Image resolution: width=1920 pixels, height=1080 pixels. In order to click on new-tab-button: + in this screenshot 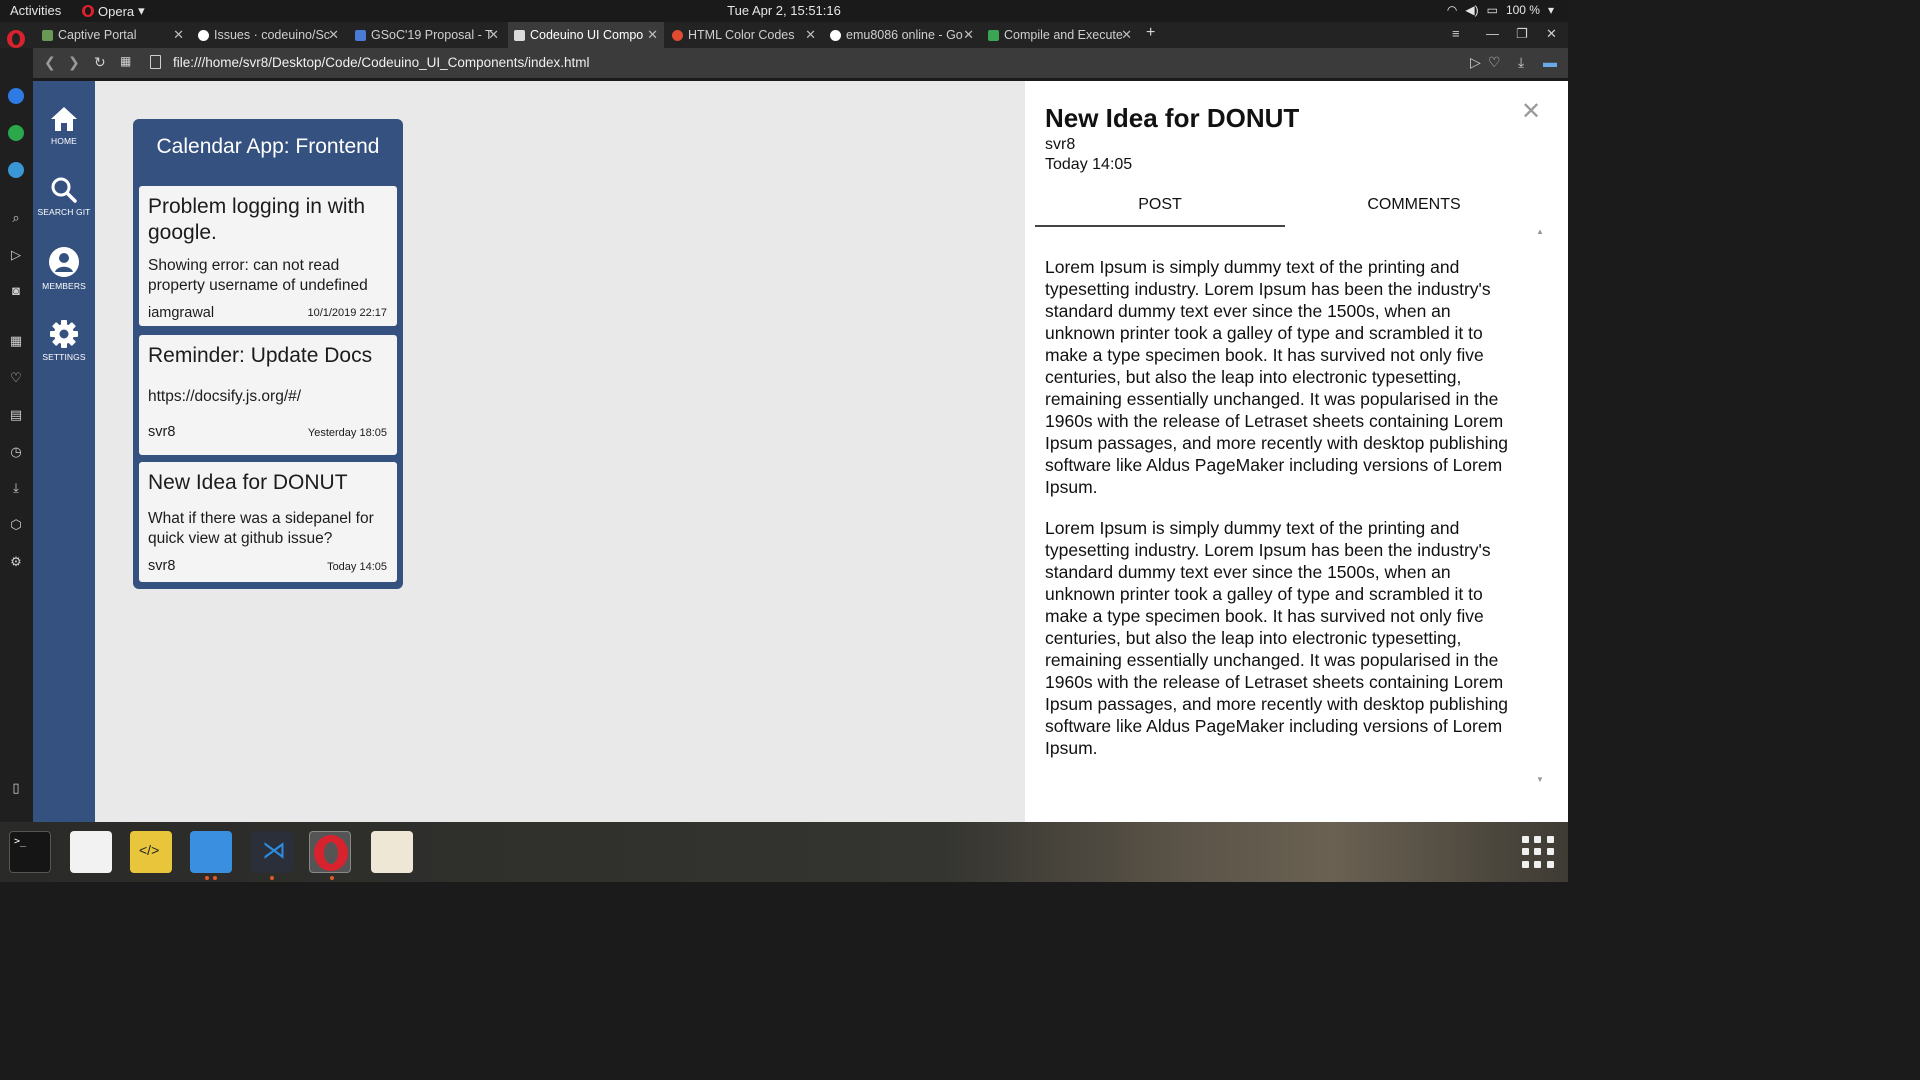, I will do `click(1150, 33)`.